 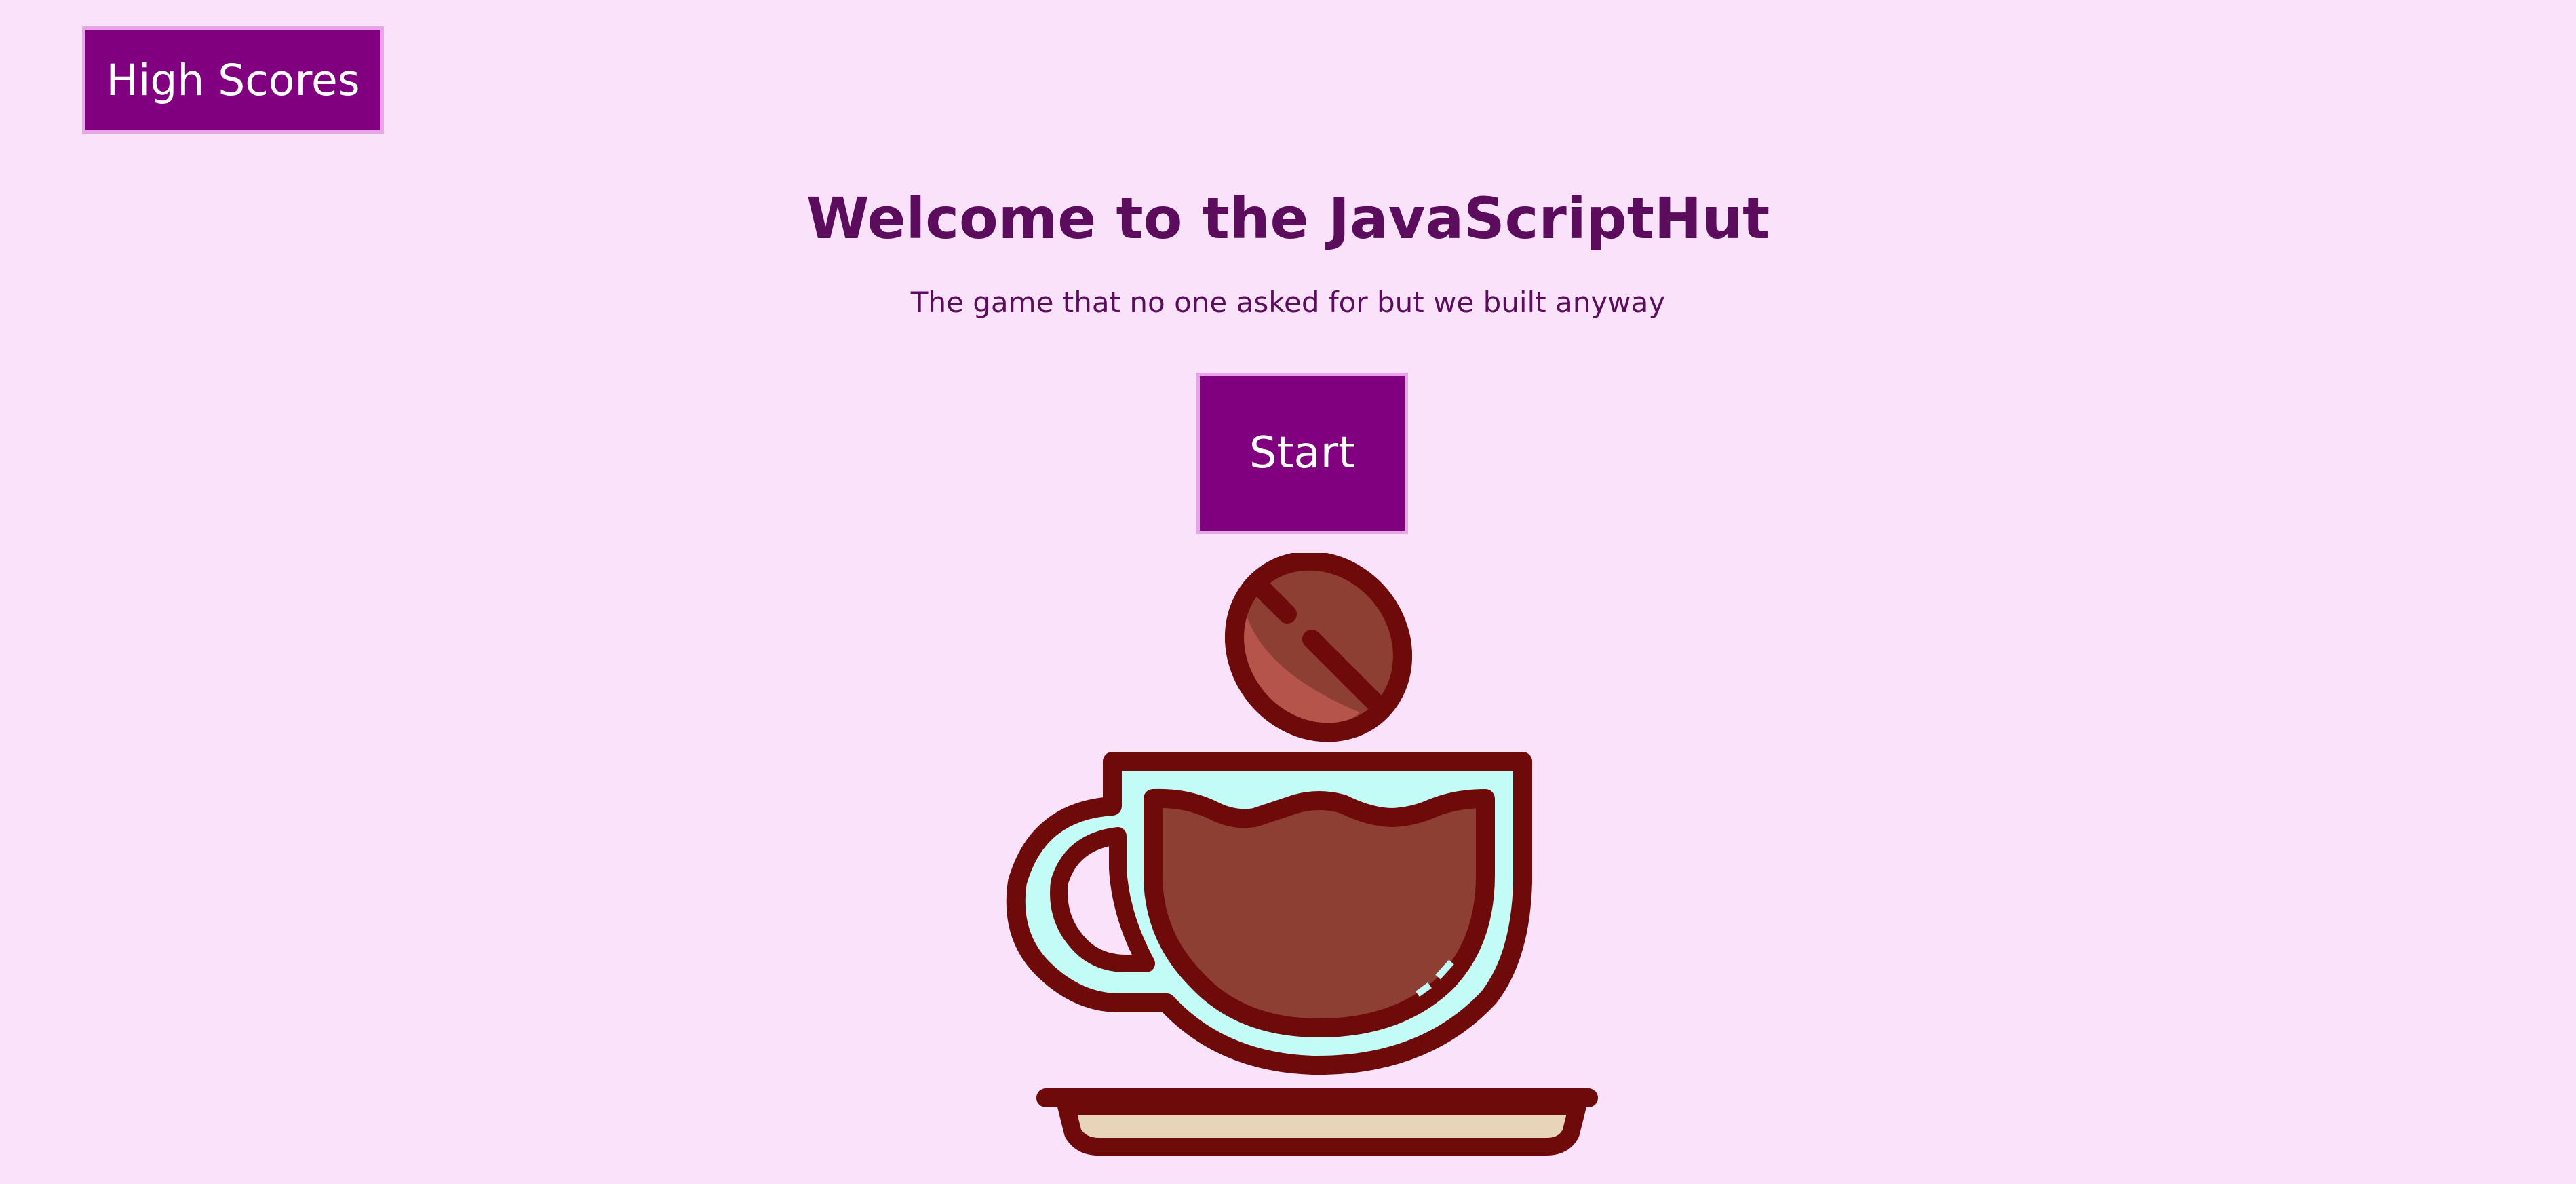 I want to click on coffee-cup-with-bean-icon, so click(x=1302, y=854).